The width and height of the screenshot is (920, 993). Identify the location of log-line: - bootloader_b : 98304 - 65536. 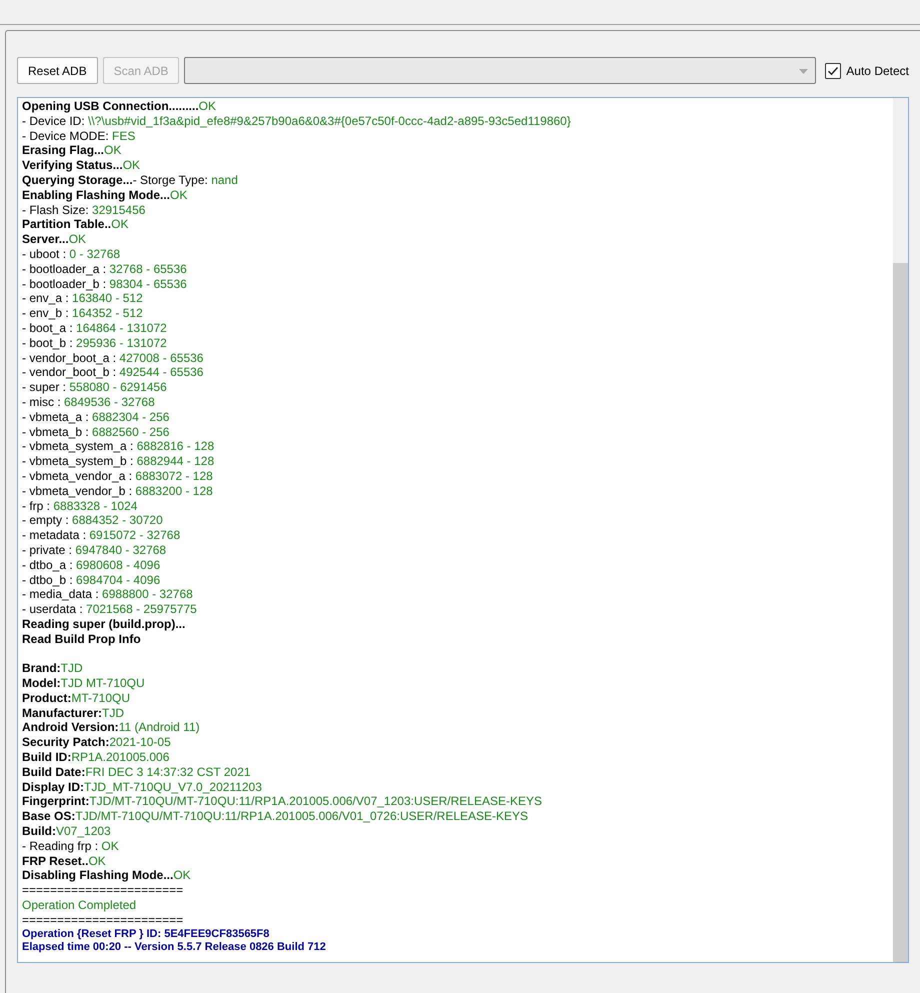
(104, 284).